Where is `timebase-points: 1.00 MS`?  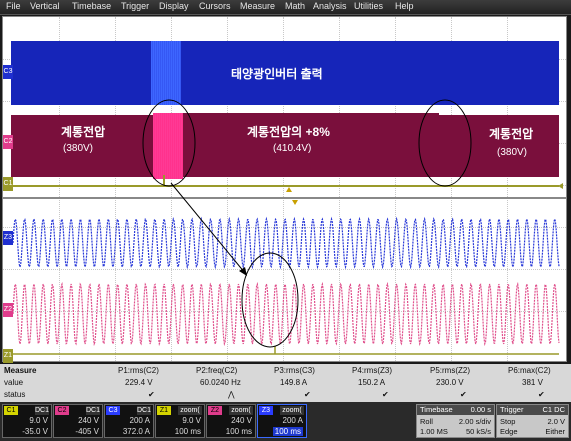 timebase-points: 1.00 MS is located at coordinates (434, 431).